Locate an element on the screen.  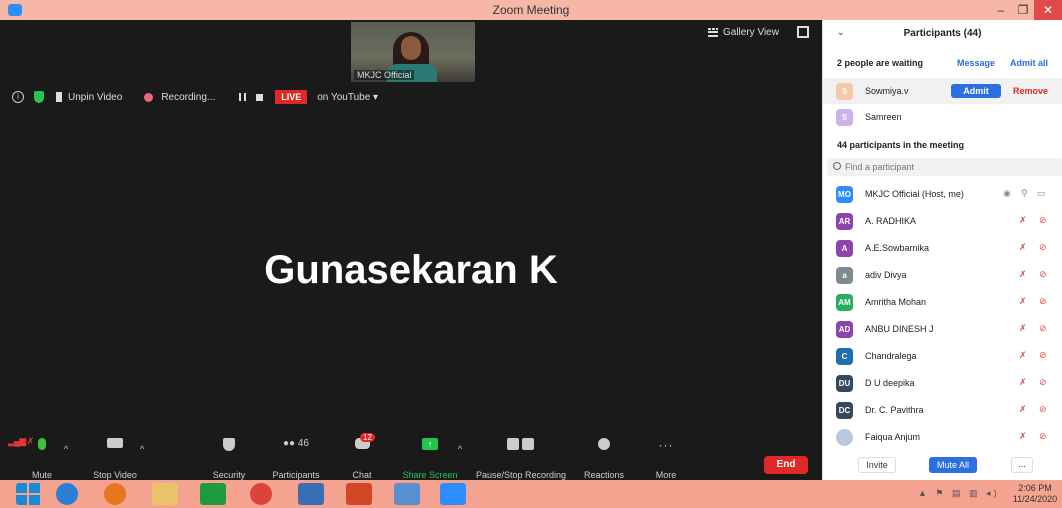
remove-button: Remove is located at coordinates (1030, 91).